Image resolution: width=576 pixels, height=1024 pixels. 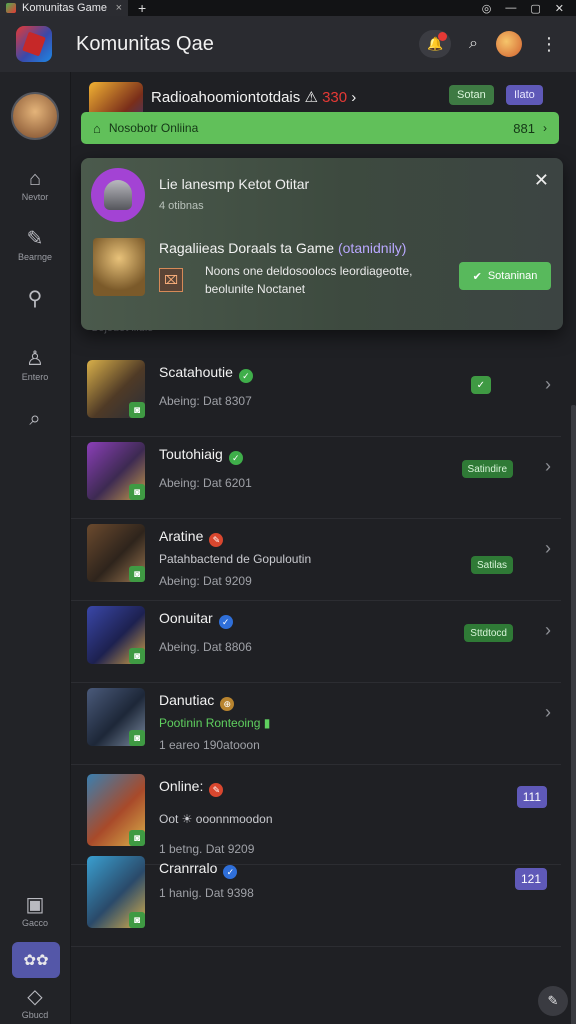 What do you see at coordinates (524, 95) in the screenshot?
I see `status-badge-purple: Ilato` at bounding box center [524, 95].